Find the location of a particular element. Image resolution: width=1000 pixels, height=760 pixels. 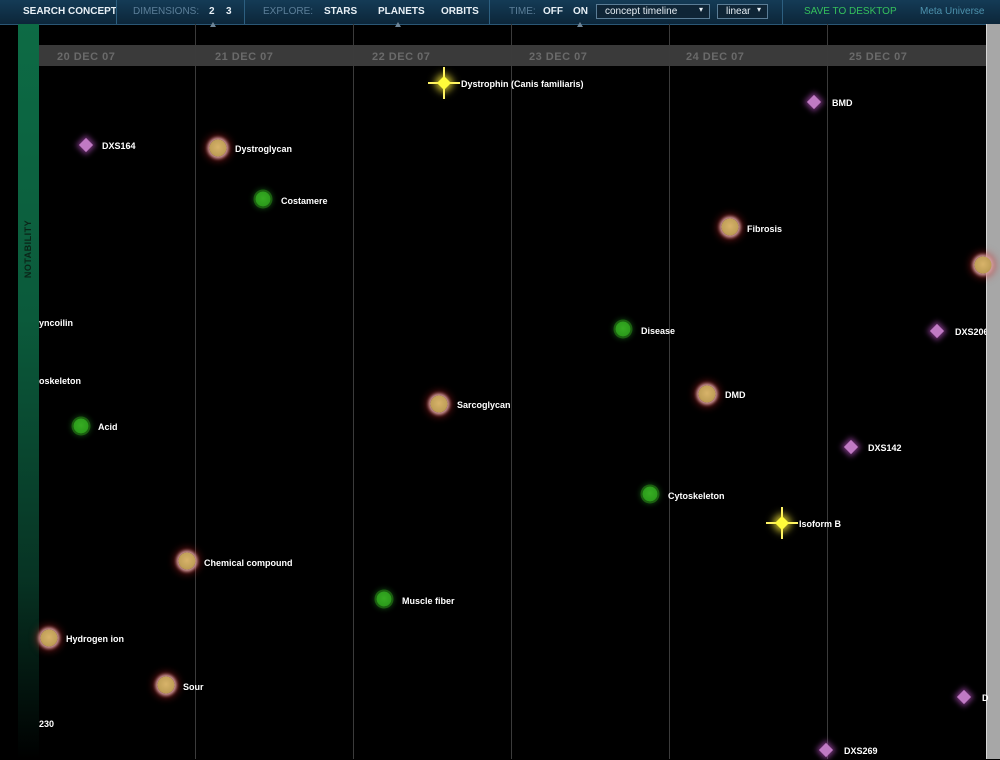

node-label: BMD is located at coordinates (842, 103).